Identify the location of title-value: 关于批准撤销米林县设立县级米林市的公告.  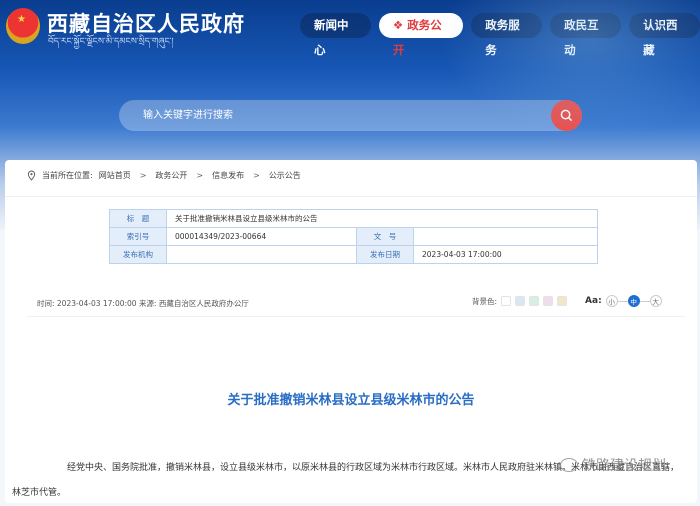
(382, 218).